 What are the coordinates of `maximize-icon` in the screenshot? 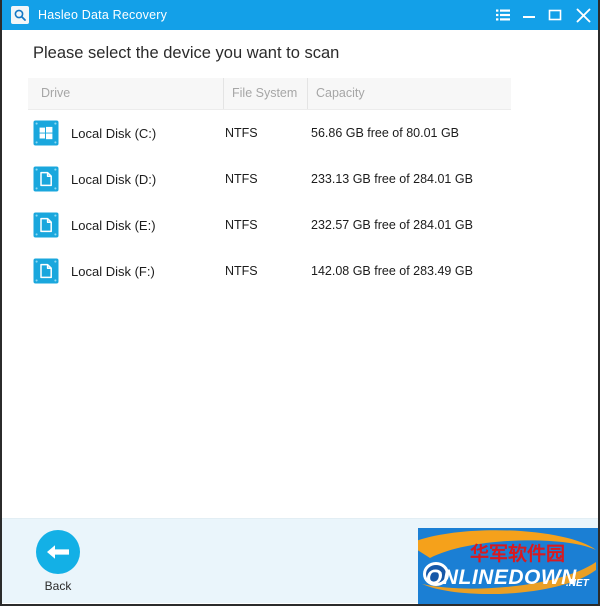 It's located at (555, 15).